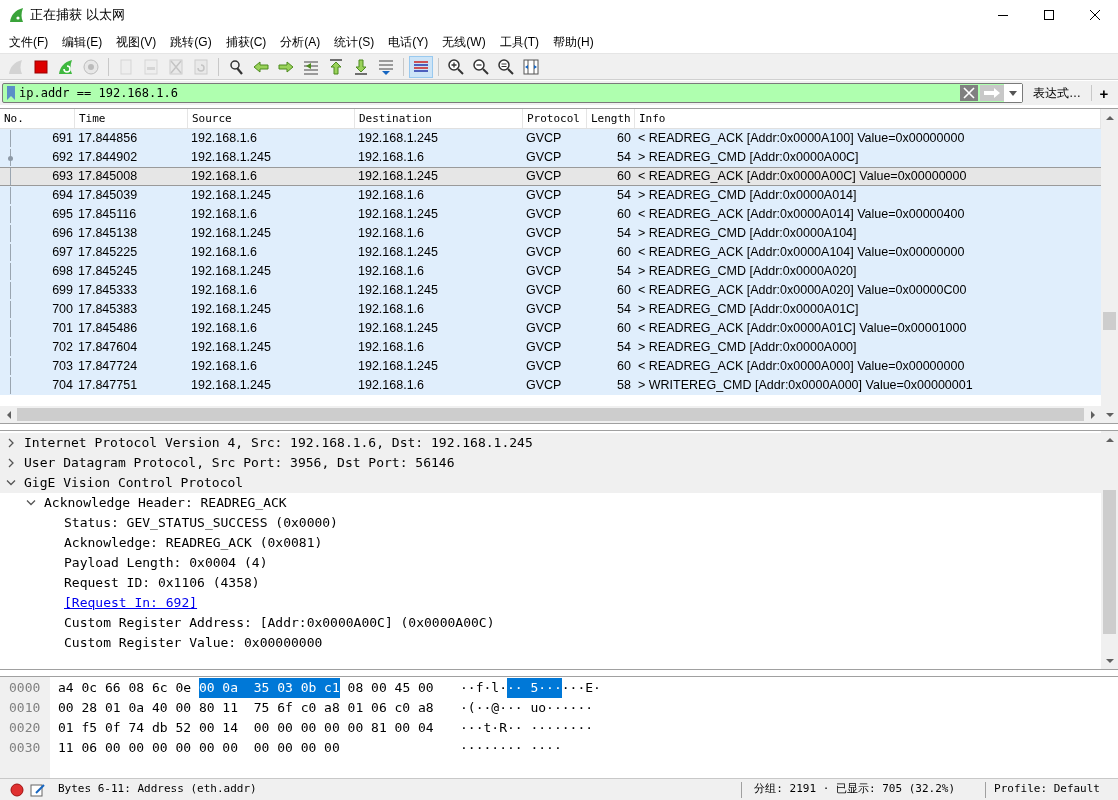 The height and width of the screenshot is (800, 1118). Describe the element at coordinates (386, 66) in the screenshot. I see `autoscroll-icon` at that location.